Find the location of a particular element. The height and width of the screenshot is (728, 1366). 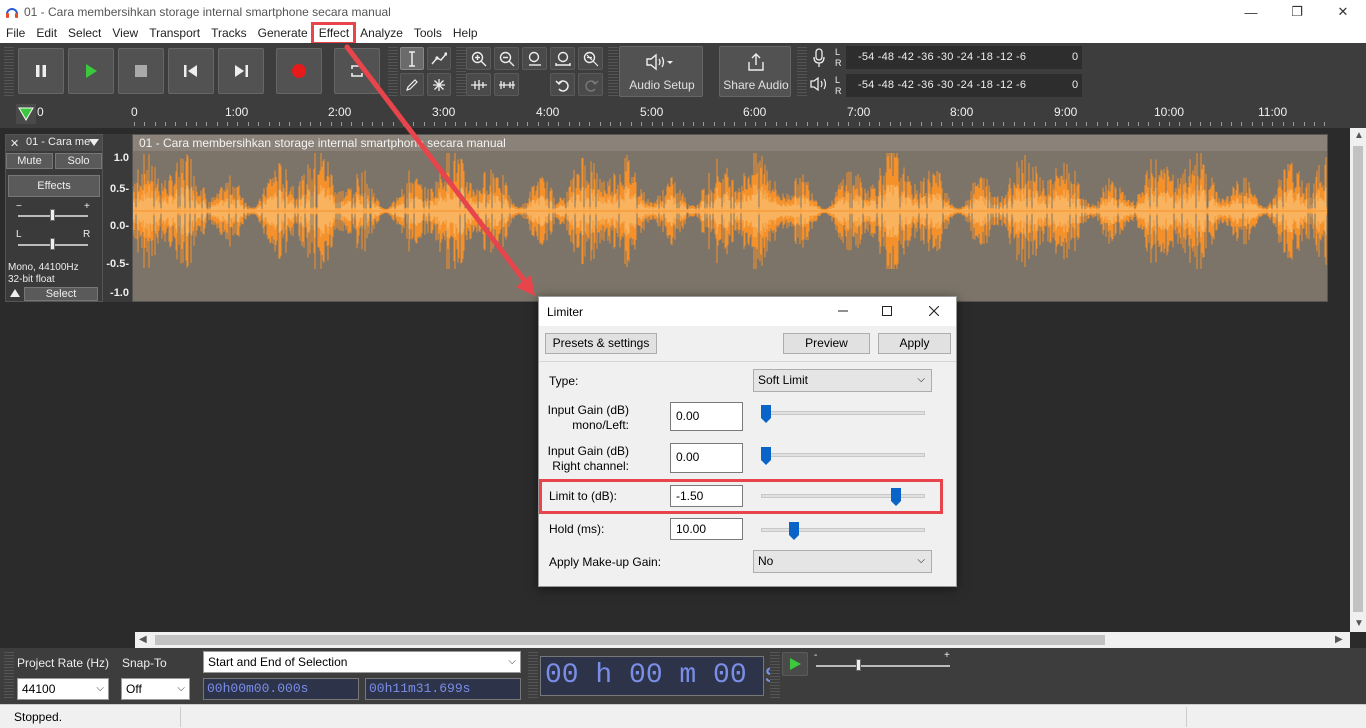

fit-selection-button is located at coordinates (534, 58).